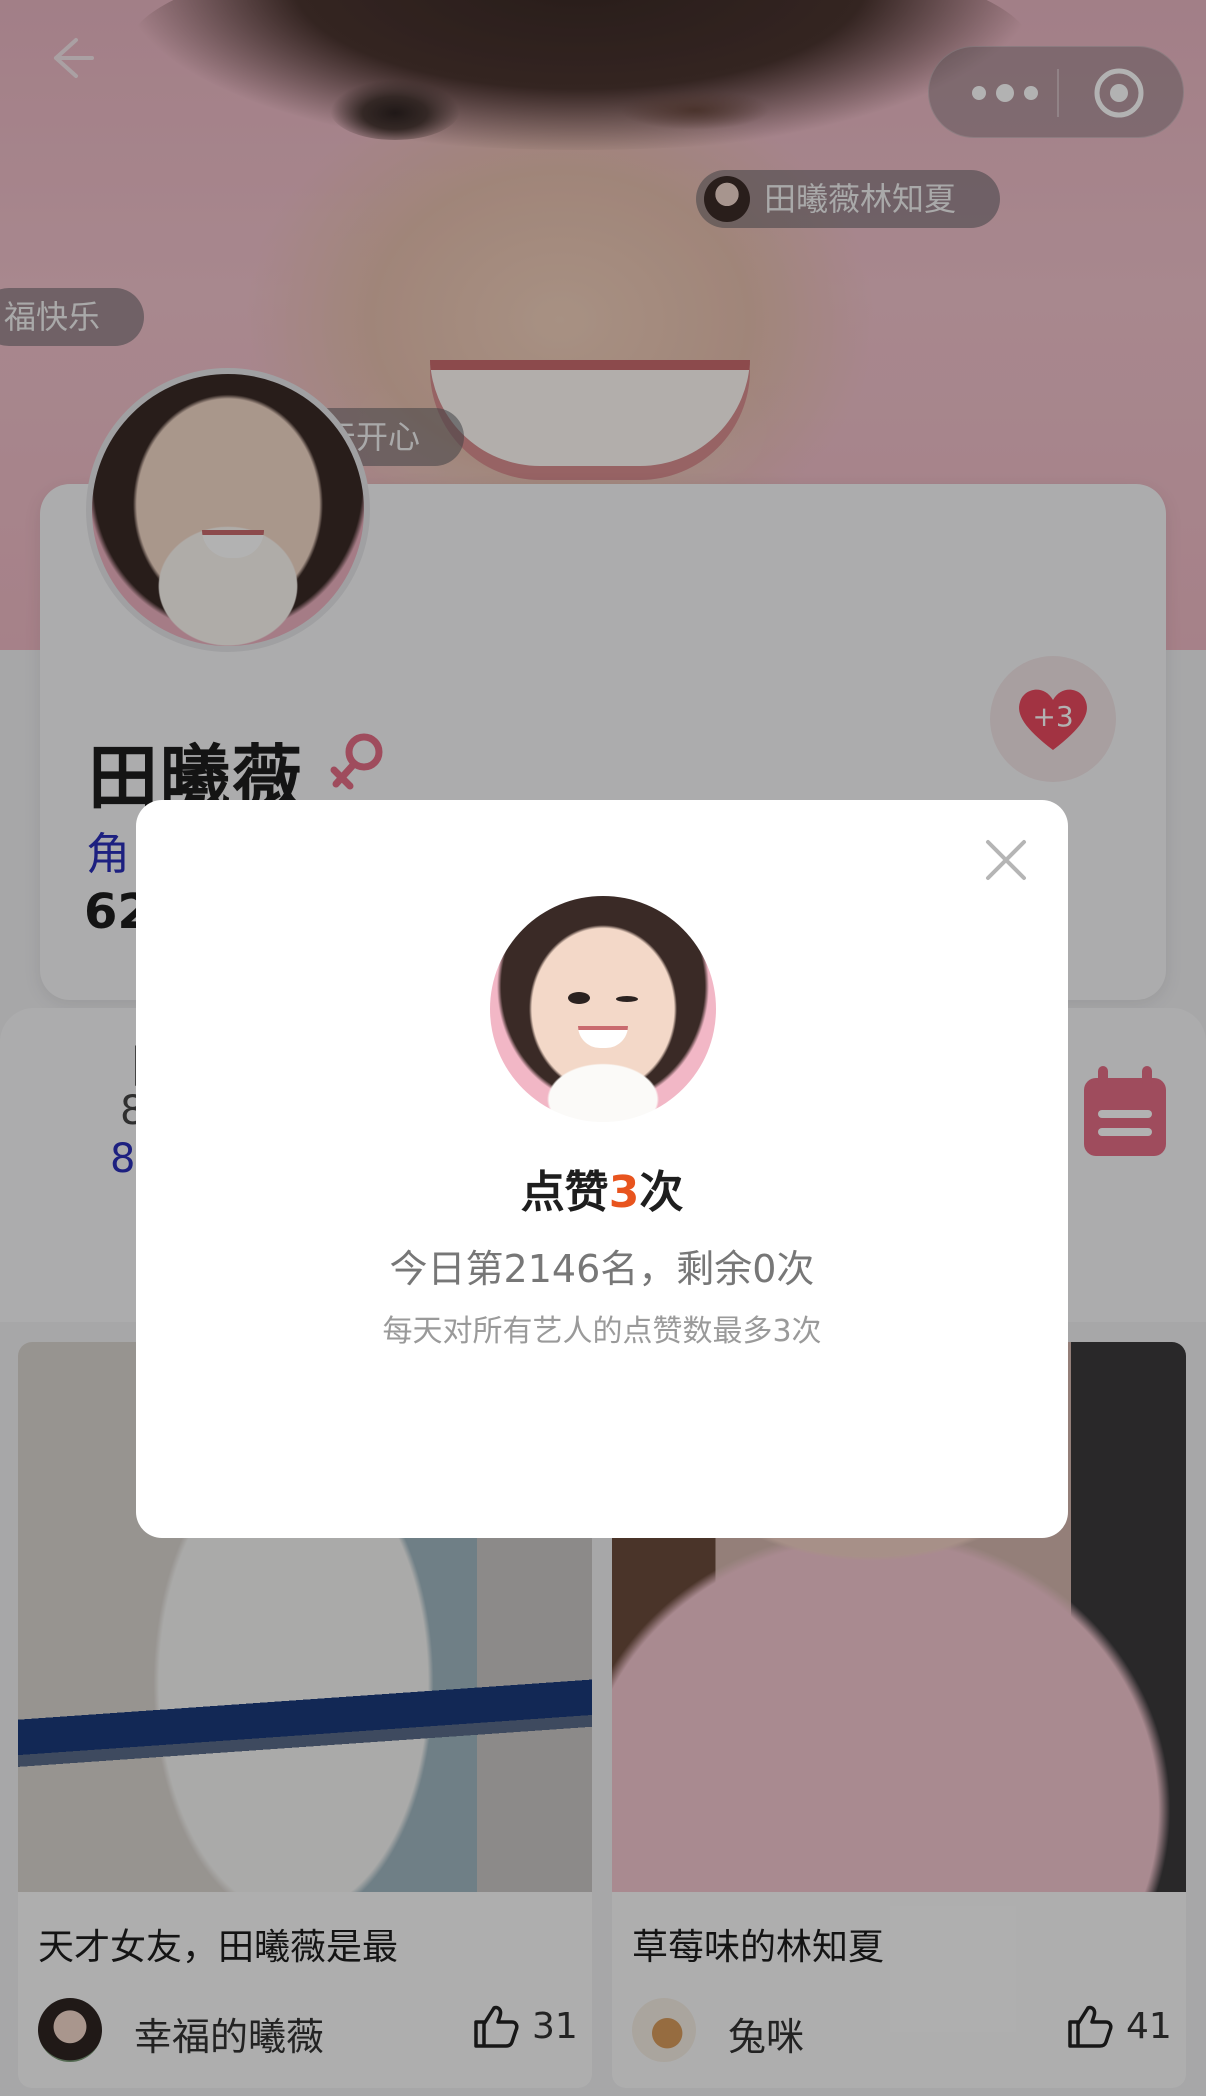 The image size is (1206, 2096). I want to click on dialog-title: 点赞3次, so click(602, 1192).